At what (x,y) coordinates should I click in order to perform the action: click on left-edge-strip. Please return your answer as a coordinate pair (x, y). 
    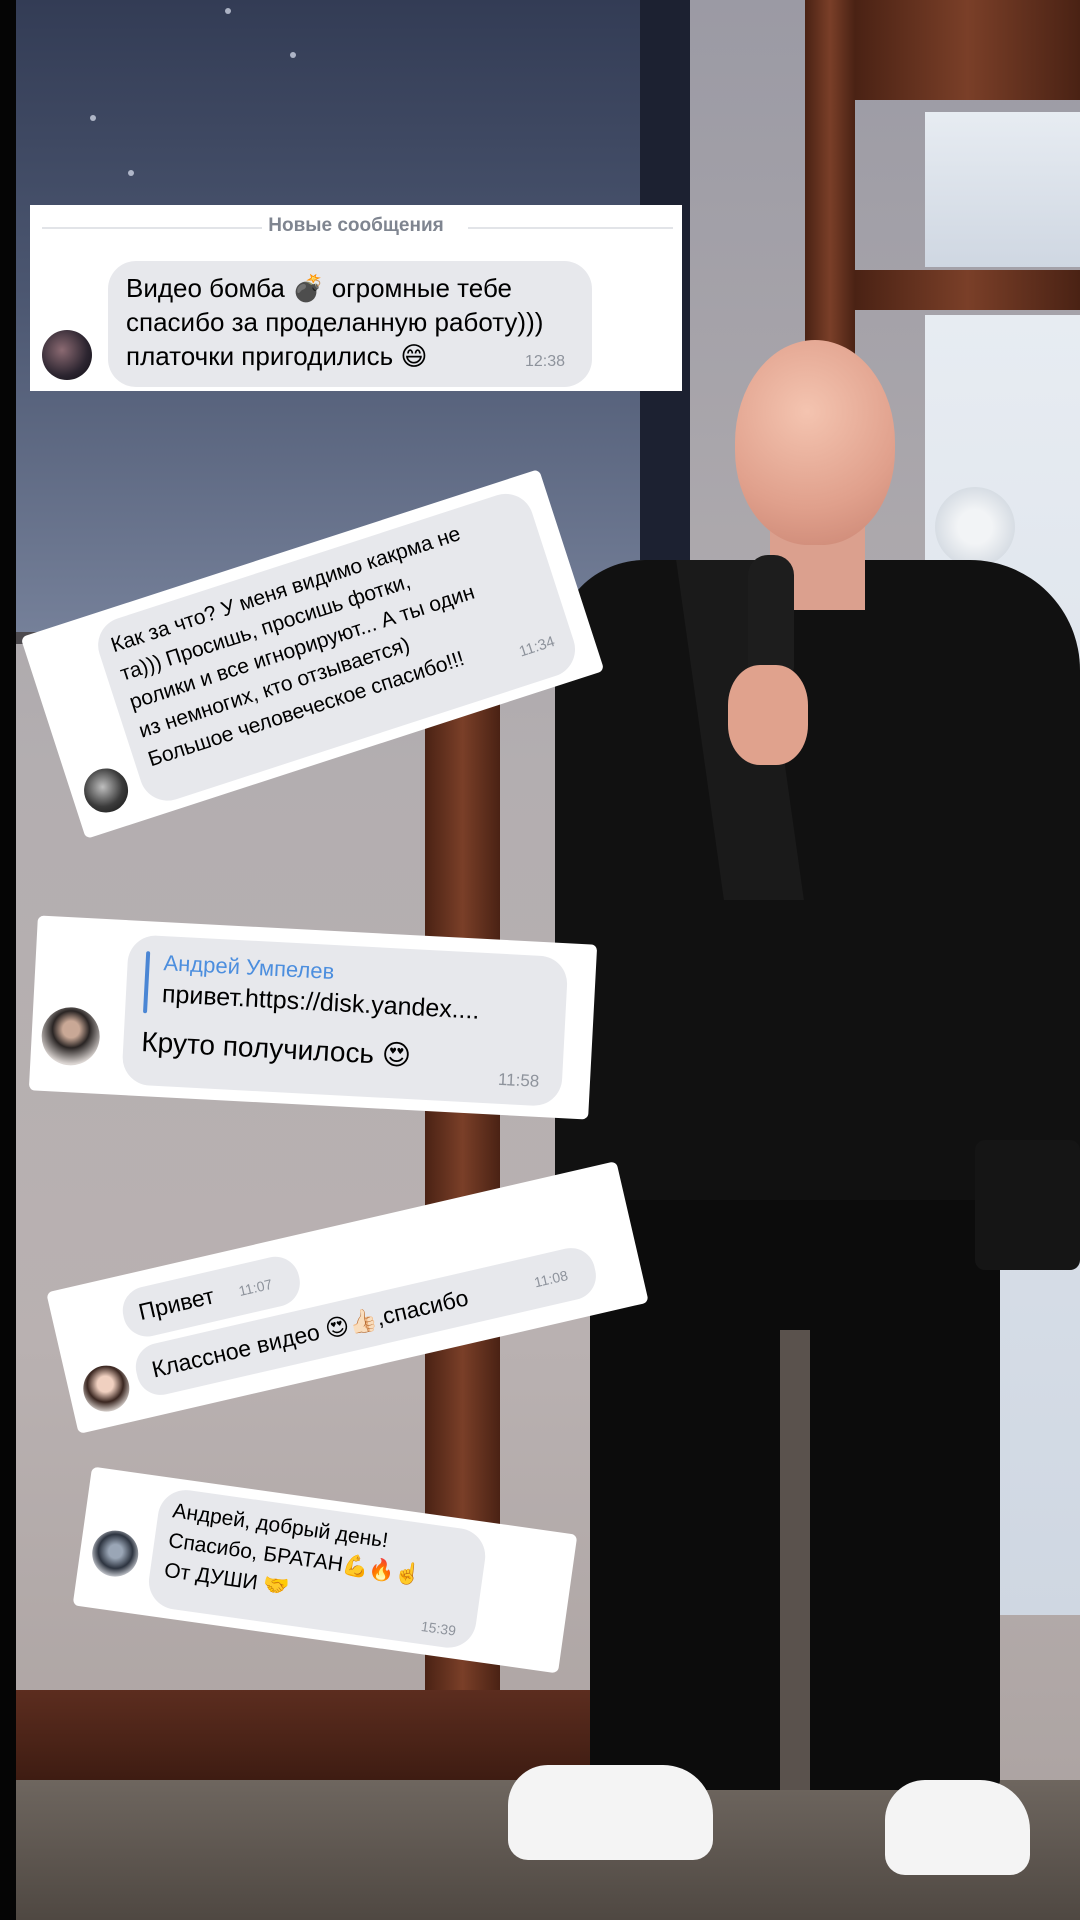
    Looking at the image, I should click on (8, 960).